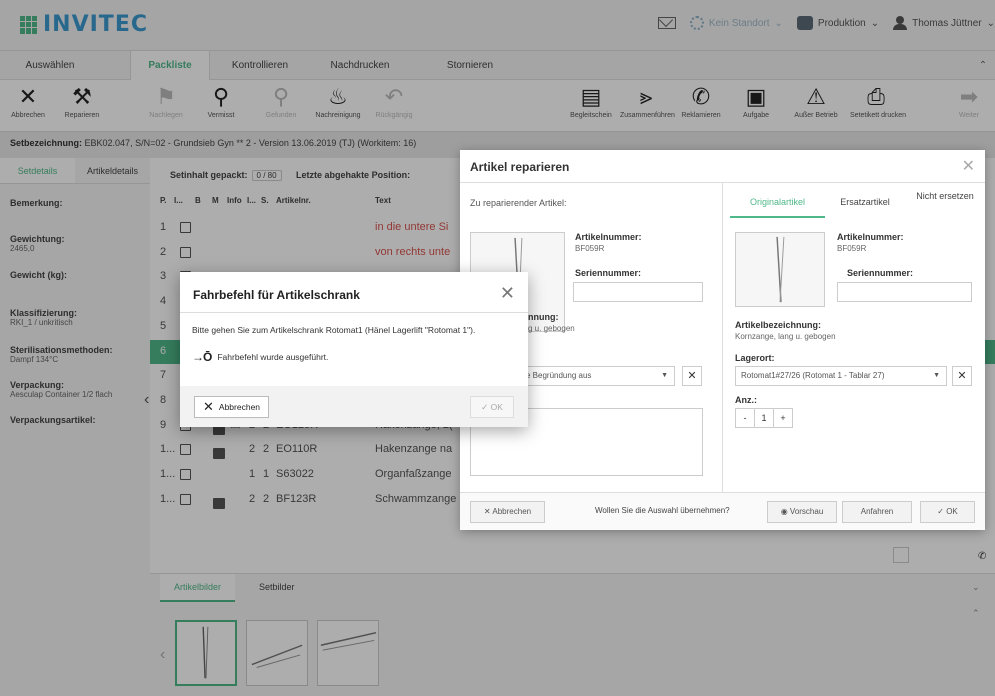 This screenshot has height=696, width=995. Describe the element at coordinates (276, 295) in the screenshot. I see `modal-title: Fahrbefehl für Artikelschrank` at that location.